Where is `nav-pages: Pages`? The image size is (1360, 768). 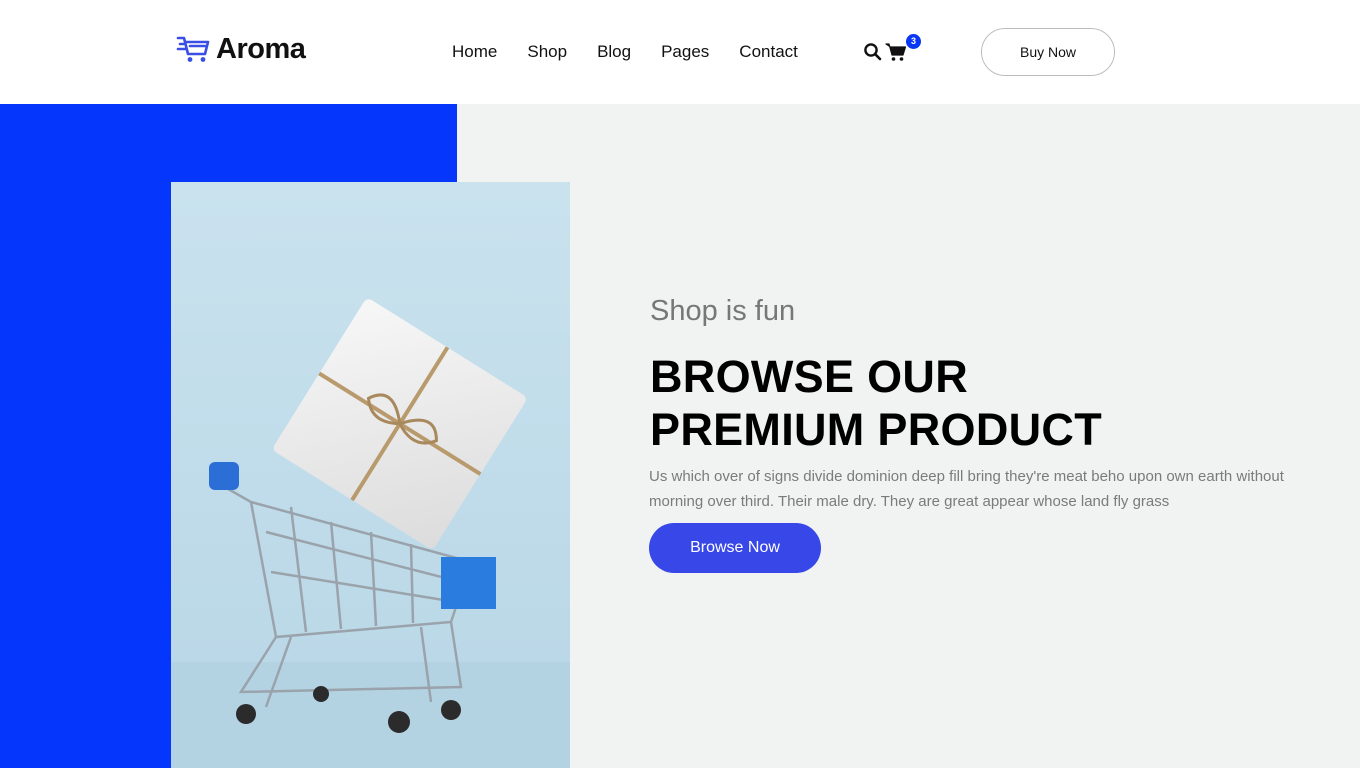 nav-pages: Pages is located at coordinates (685, 52).